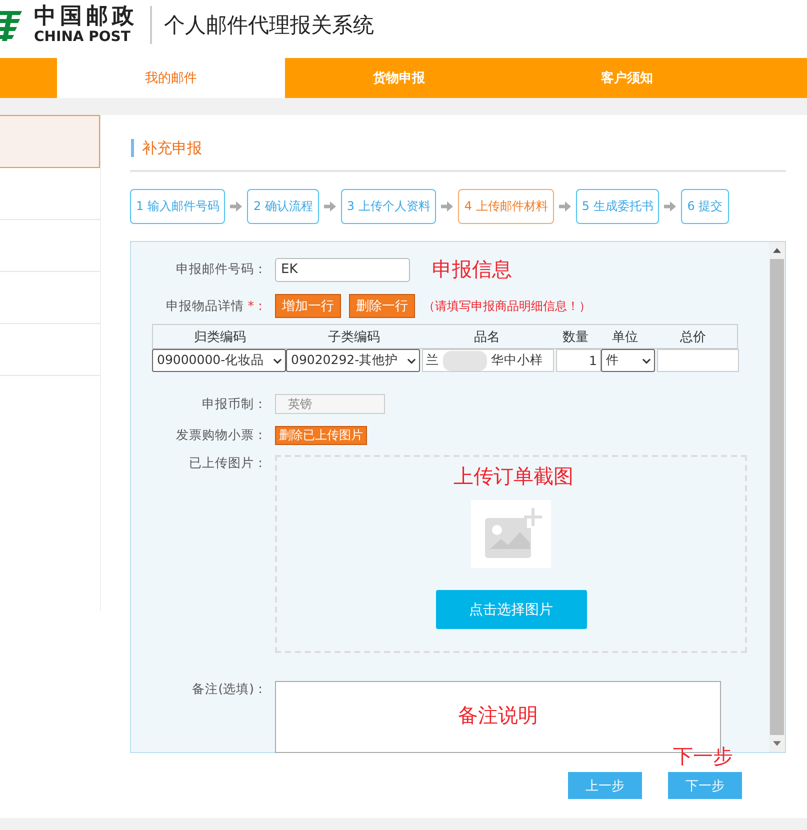 The height and width of the screenshot is (830, 807). What do you see at coordinates (321, 435) in the screenshot?
I see `delete-image-button: 删除已上传图片` at bounding box center [321, 435].